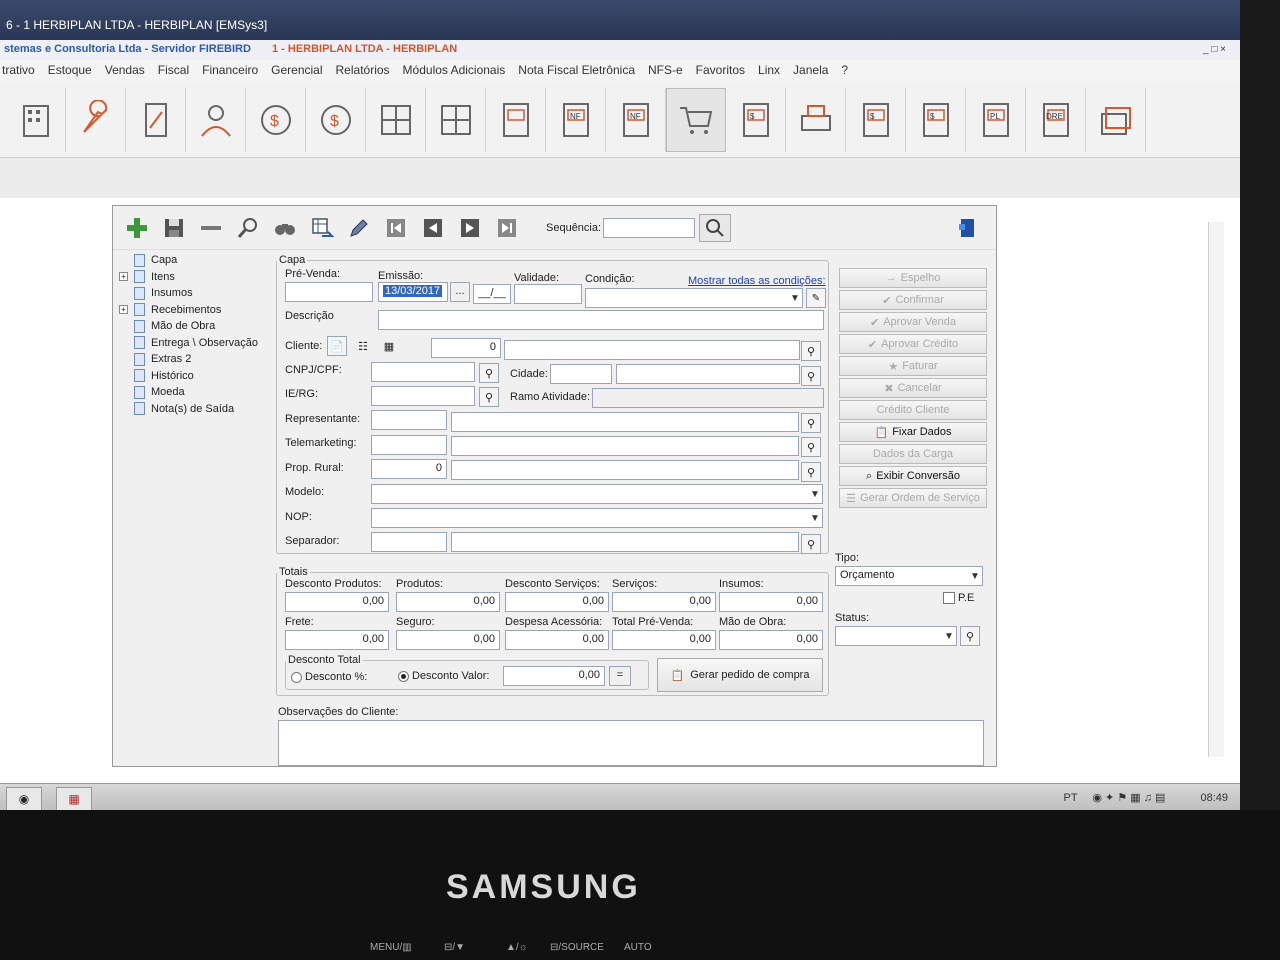  Describe the element at coordinates (194, 359) in the screenshot. I see `tree-item: Extras 2` at that location.